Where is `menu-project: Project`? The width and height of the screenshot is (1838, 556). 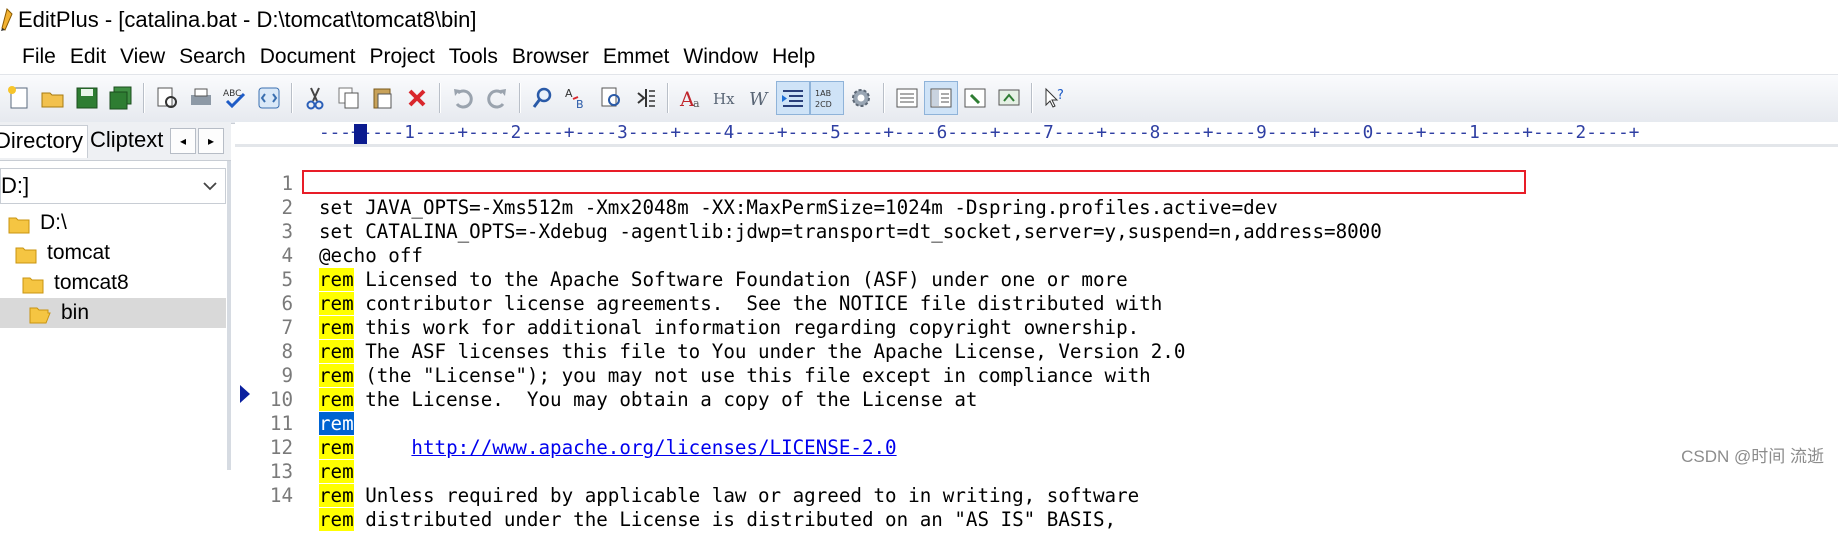
menu-project: Project is located at coordinates (401, 57).